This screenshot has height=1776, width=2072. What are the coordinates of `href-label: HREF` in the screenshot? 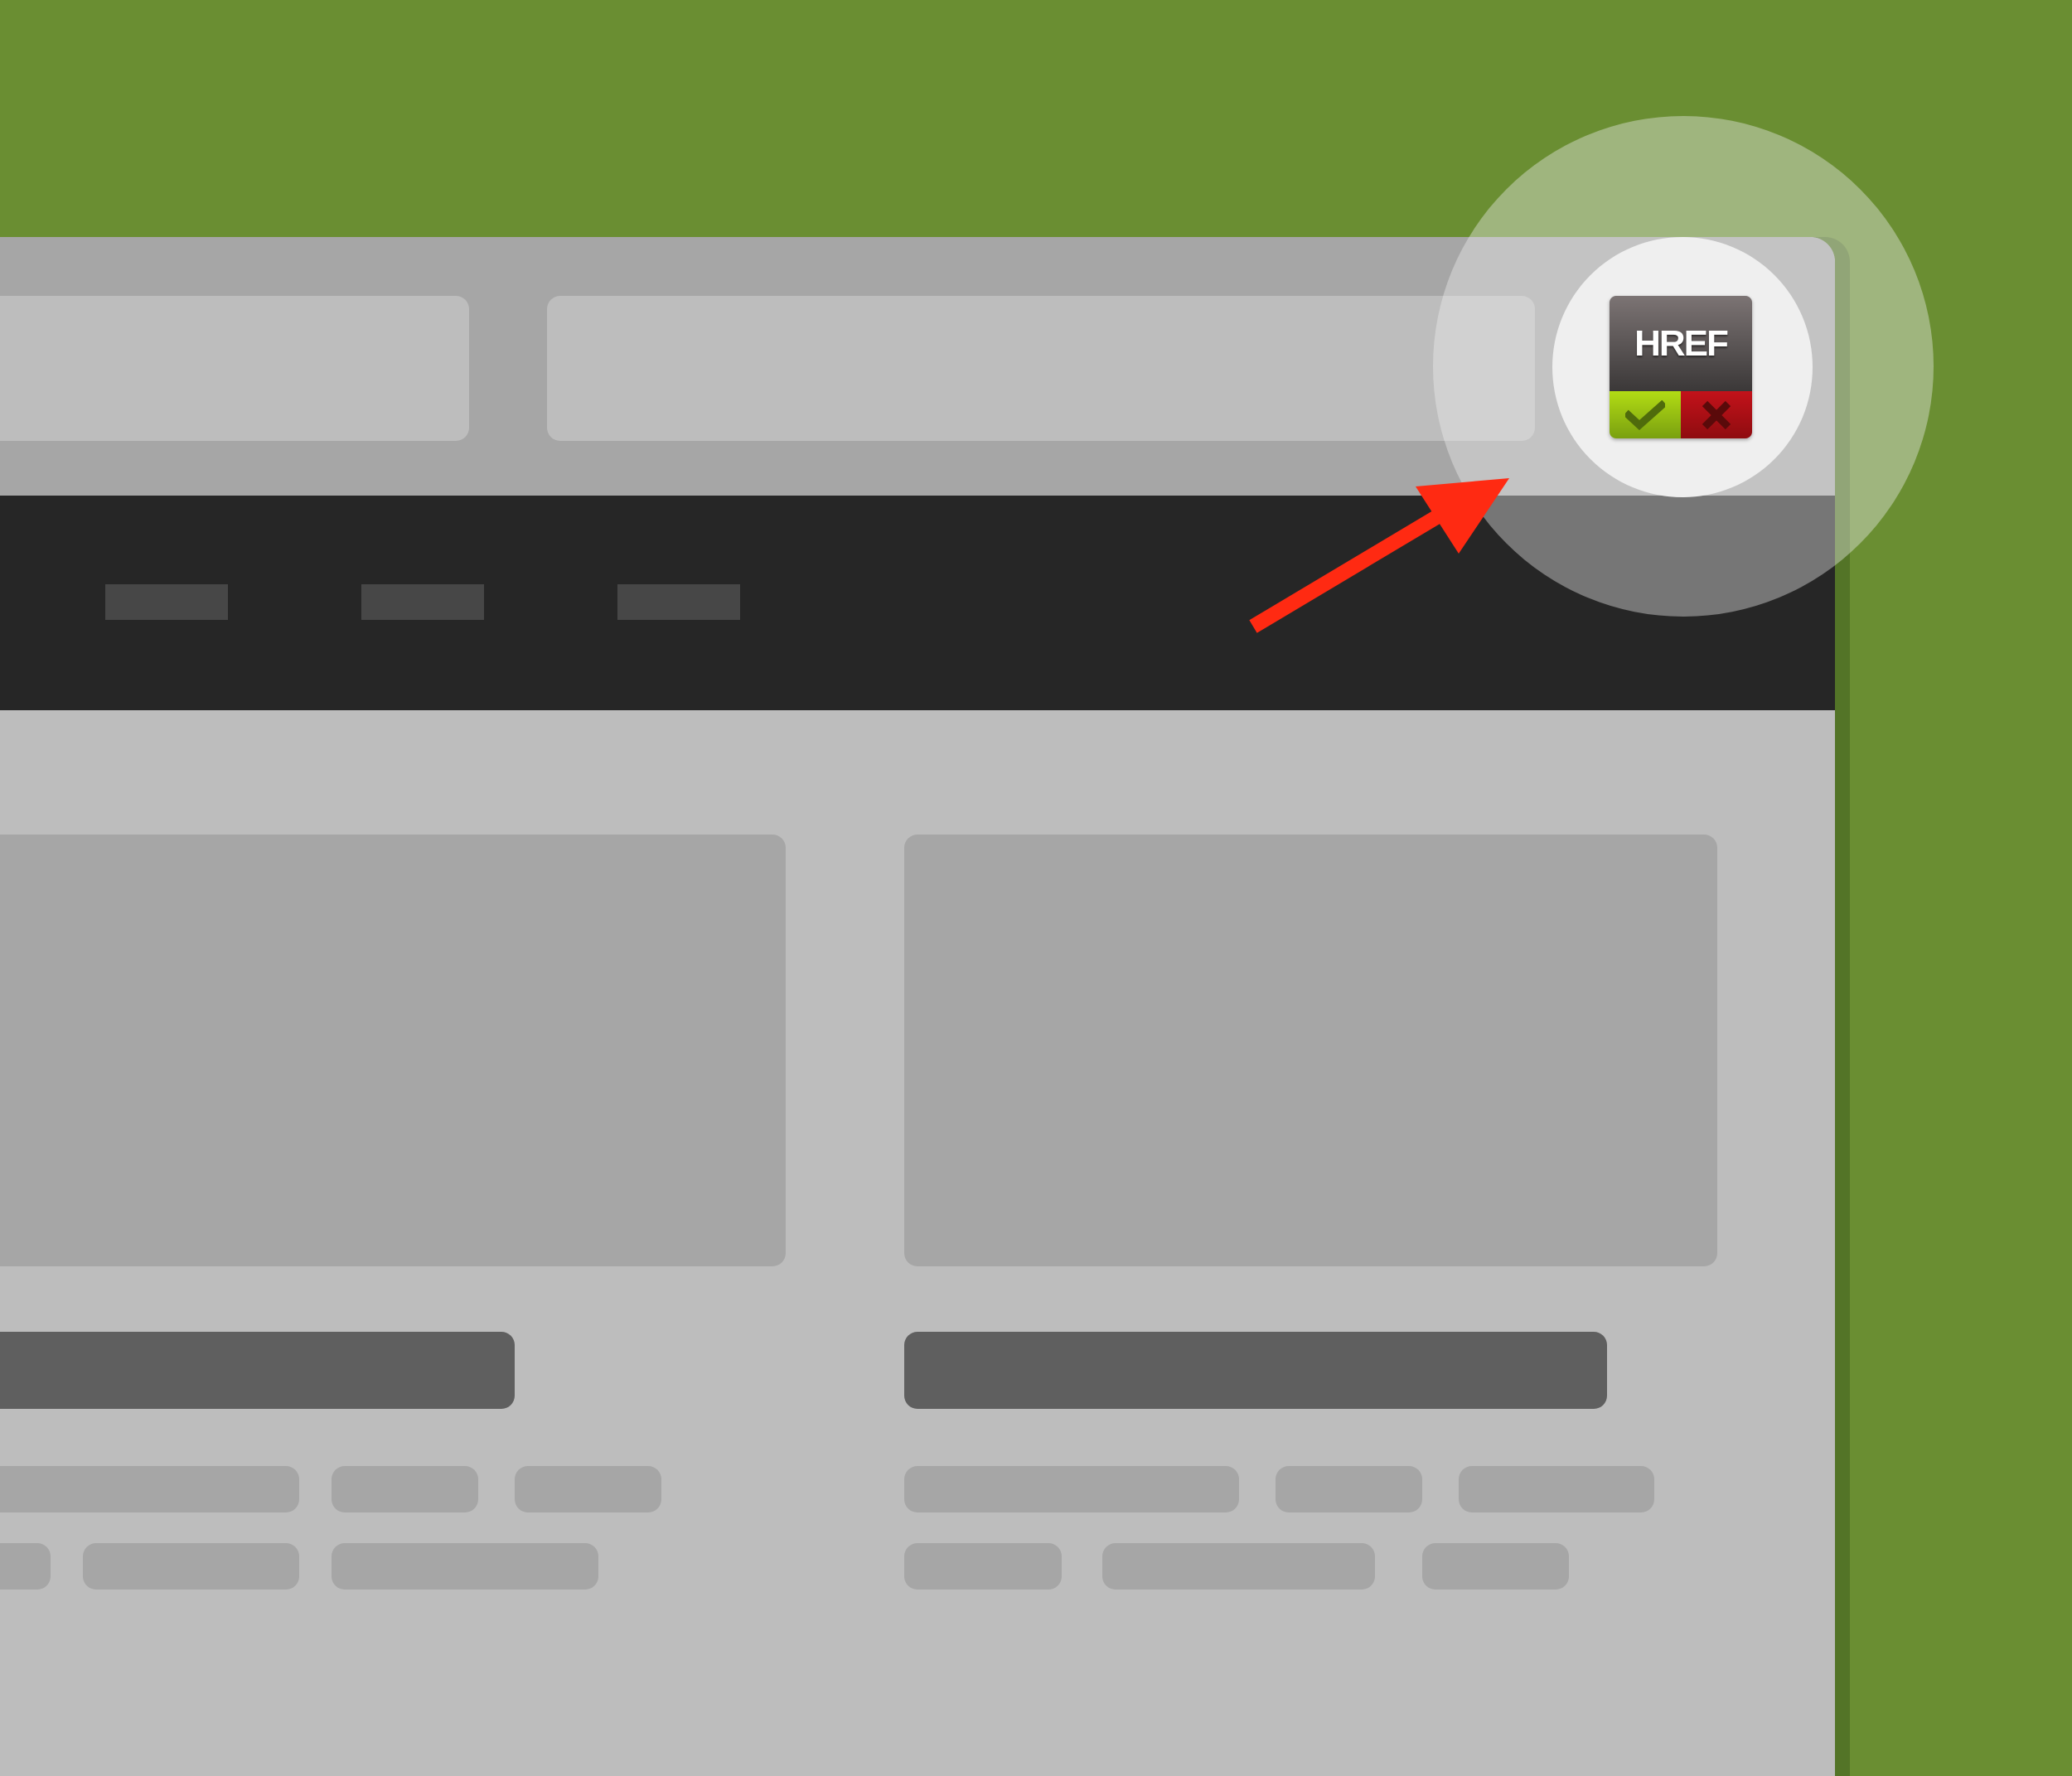 It's located at (1681, 343).